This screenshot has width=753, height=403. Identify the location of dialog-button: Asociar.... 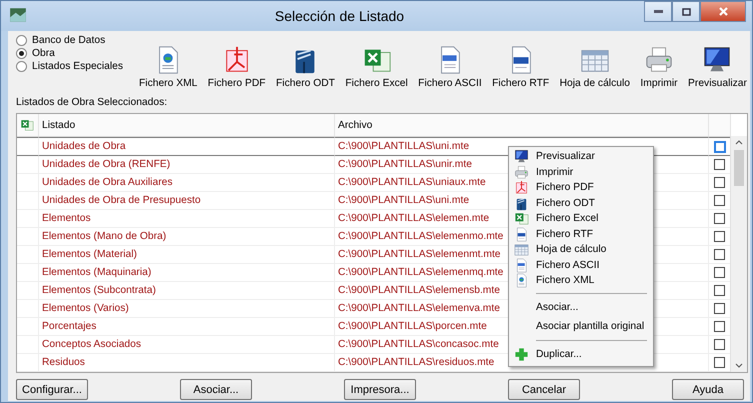
(216, 389).